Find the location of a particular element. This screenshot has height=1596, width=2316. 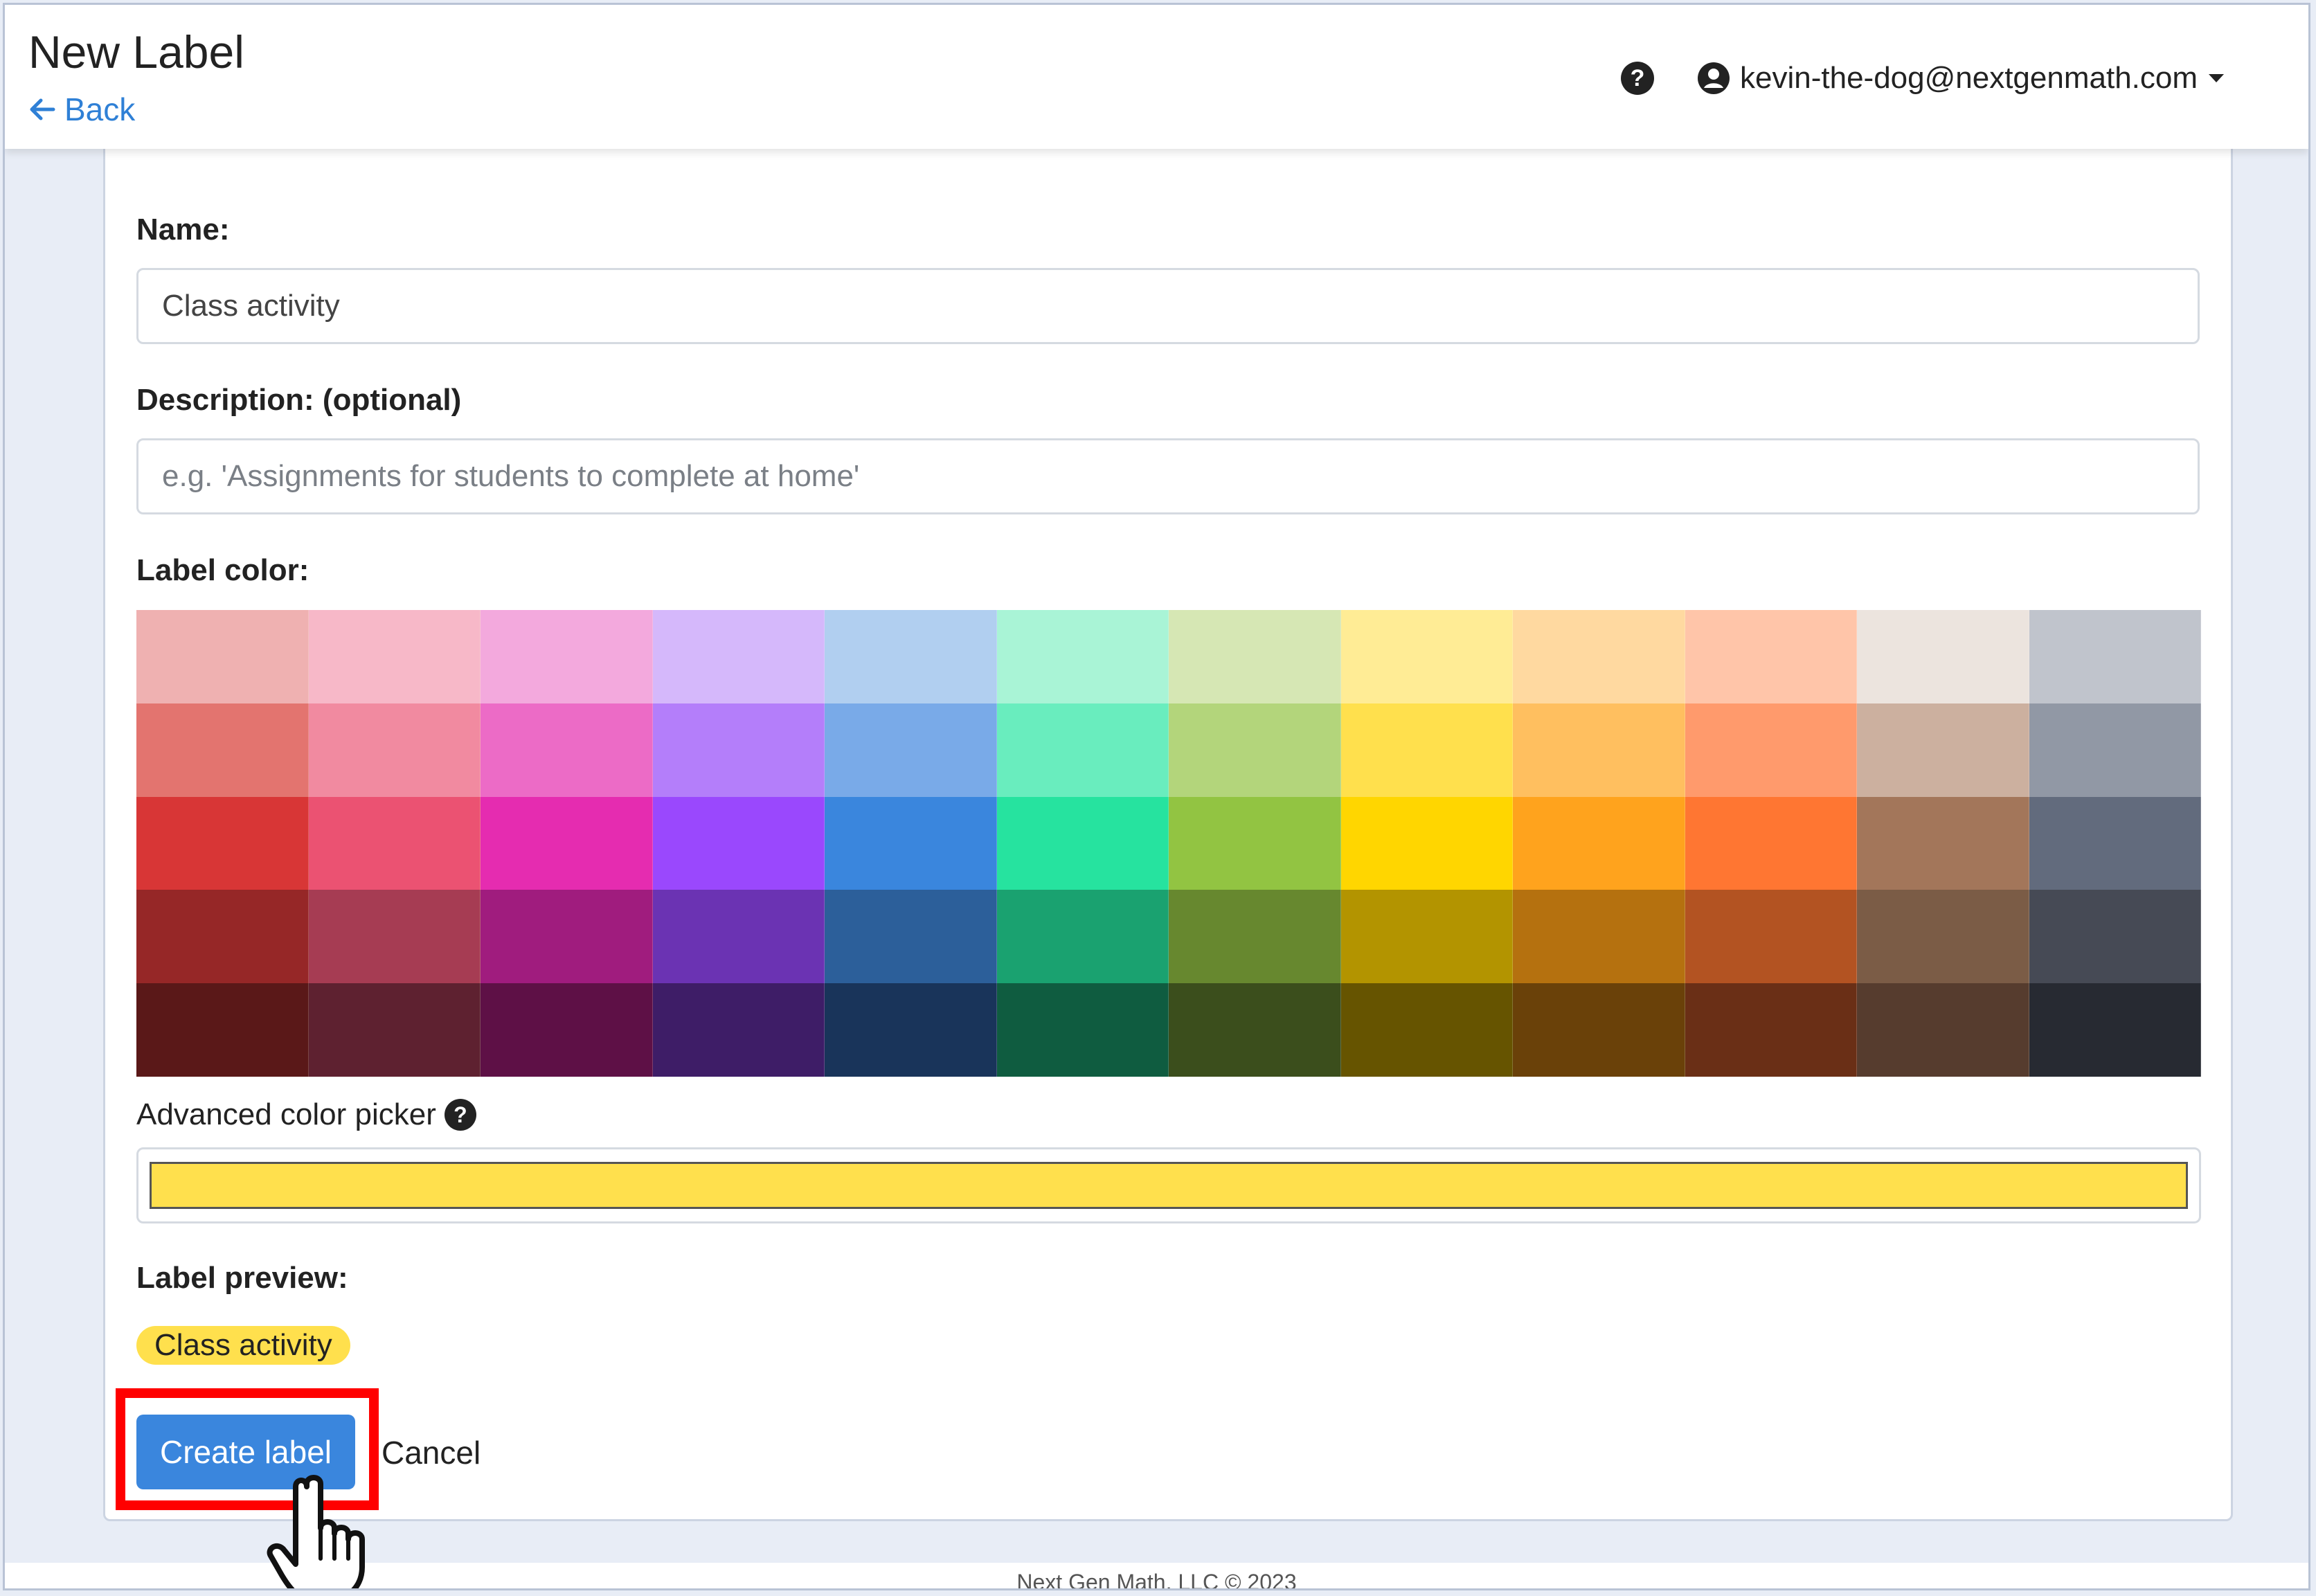

label-preview-label: Label preview: is located at coordinates (242, 1278).